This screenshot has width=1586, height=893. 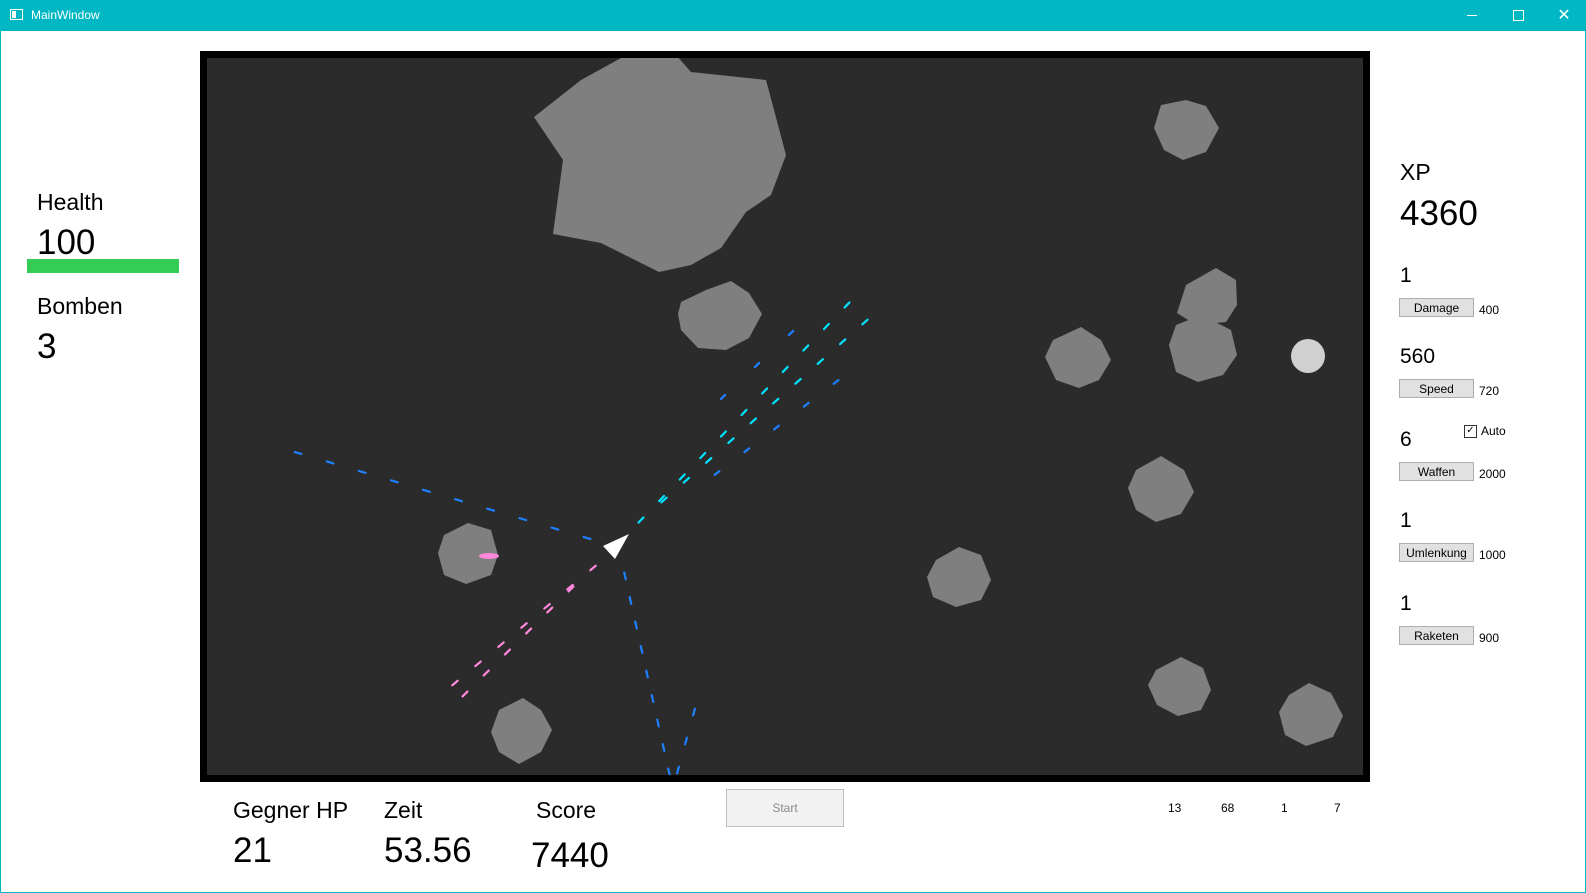 I want to click on maximize-button, so click(x=1518, y=15).